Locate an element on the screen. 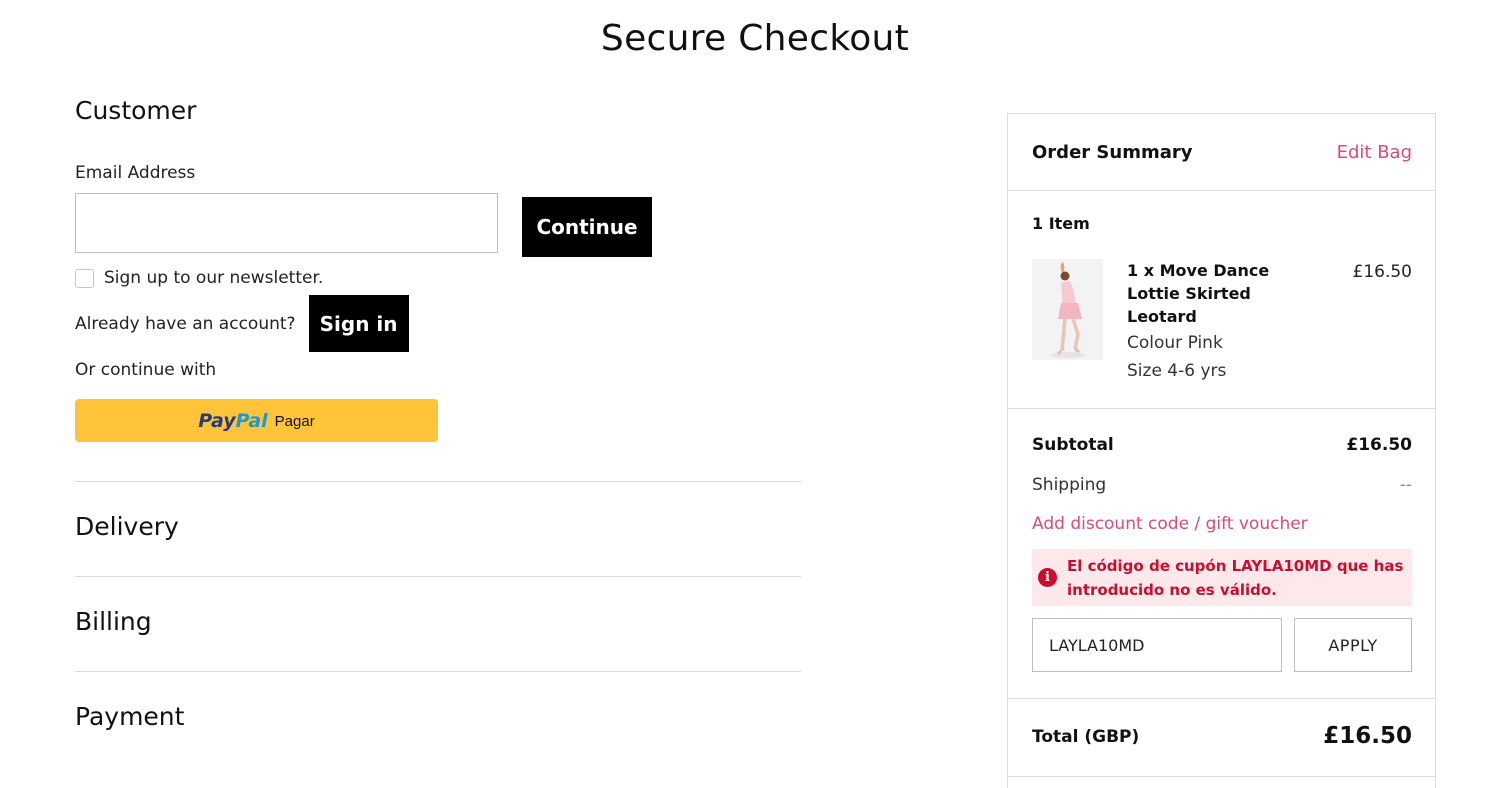  paypal-logo: PayPal is located at coordinates (232, 421).